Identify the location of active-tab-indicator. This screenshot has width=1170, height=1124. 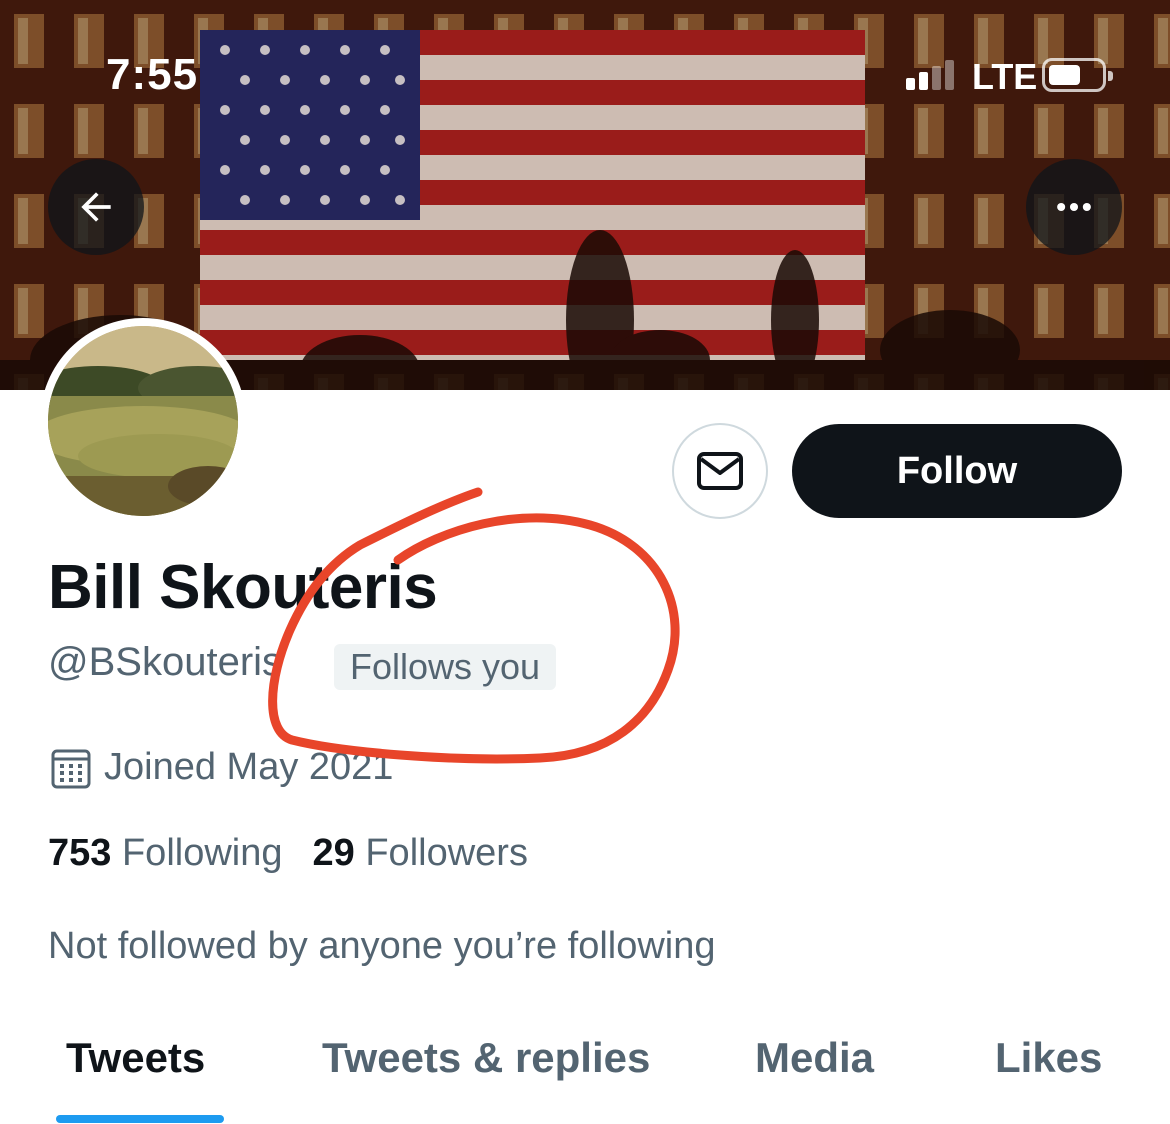
(140, 1119).